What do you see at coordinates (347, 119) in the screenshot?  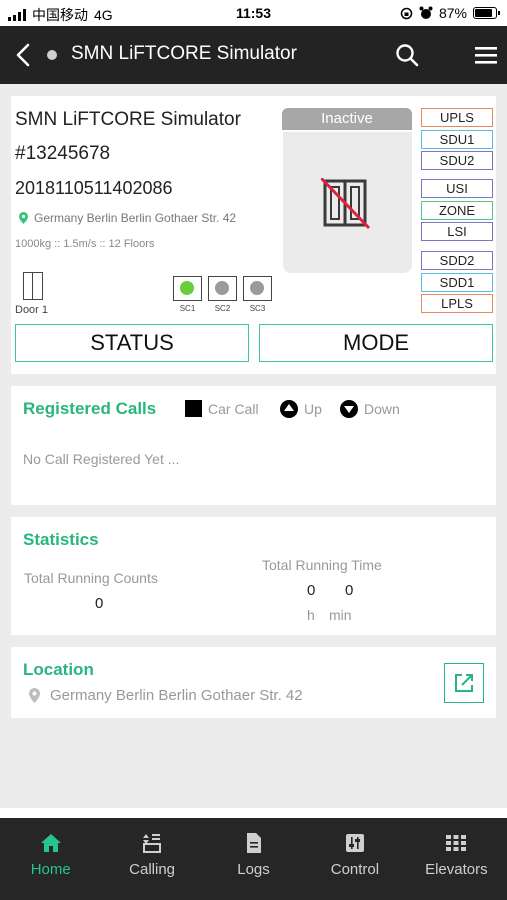 I see `elevator-state-badge: Inactive` at bounding box center [347, 119].